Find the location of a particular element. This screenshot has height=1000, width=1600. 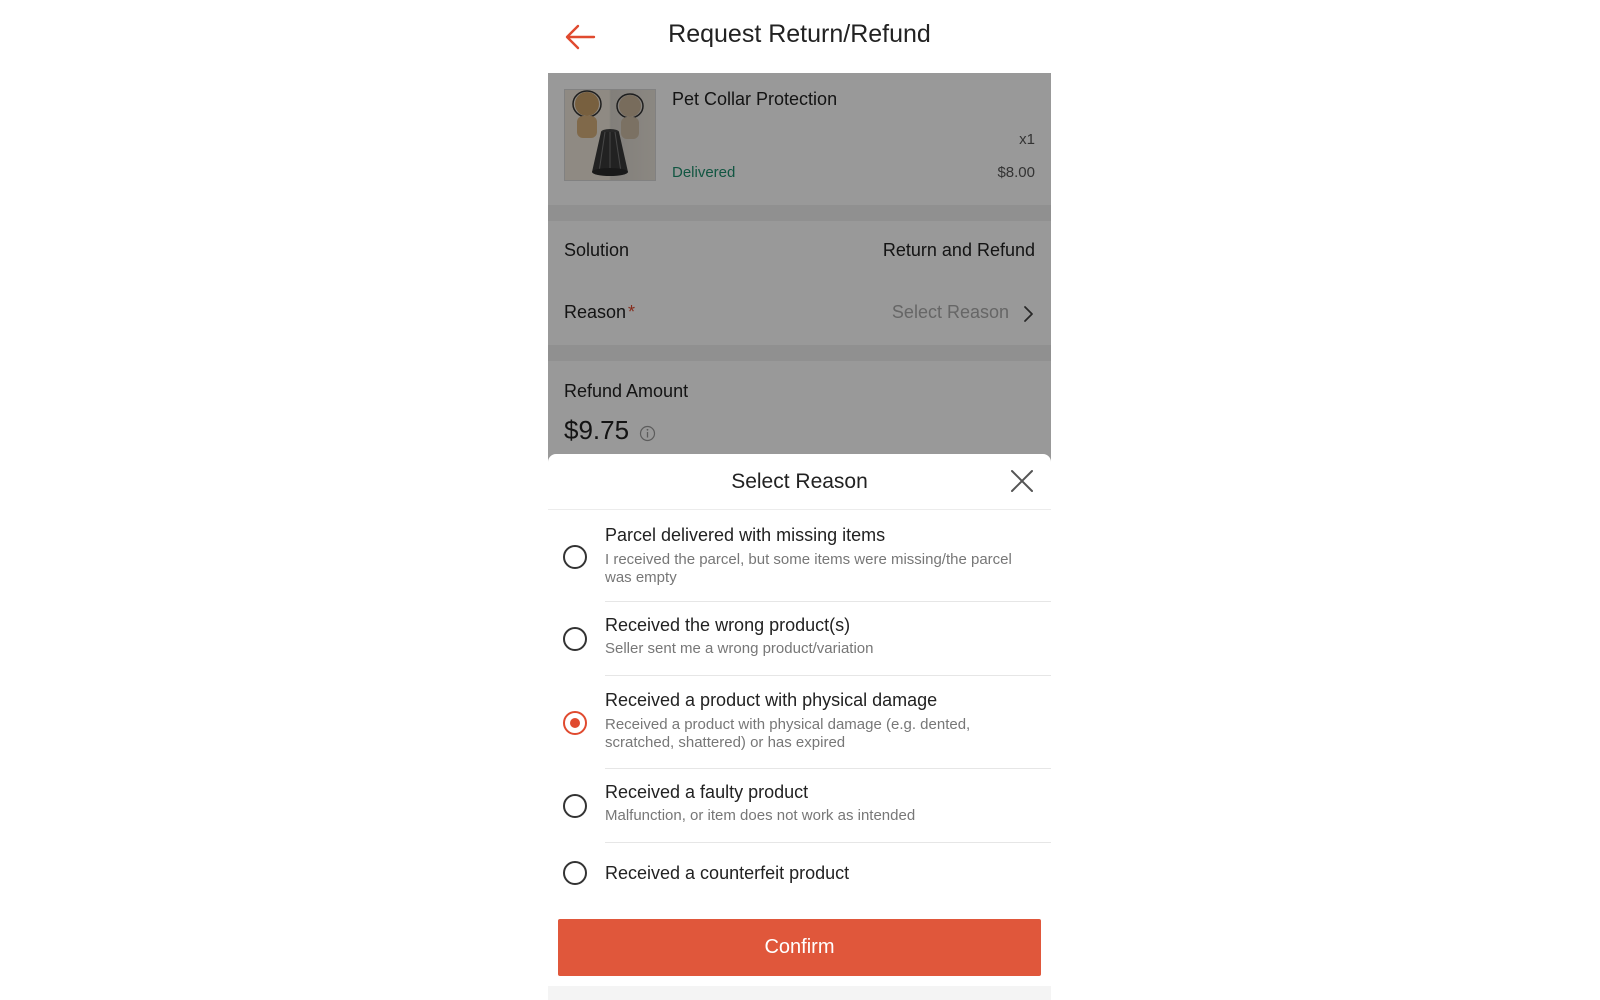

option-title: Received a product with physical damage is located at coordinates (771, 700).